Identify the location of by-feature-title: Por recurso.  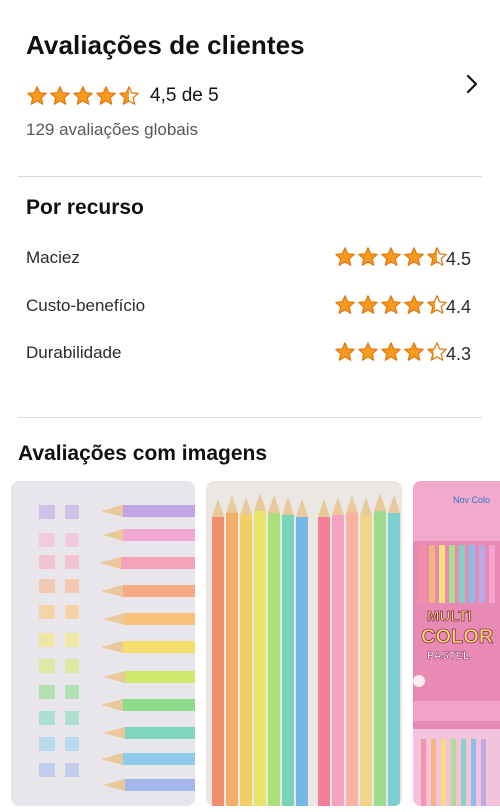
(85, 207).